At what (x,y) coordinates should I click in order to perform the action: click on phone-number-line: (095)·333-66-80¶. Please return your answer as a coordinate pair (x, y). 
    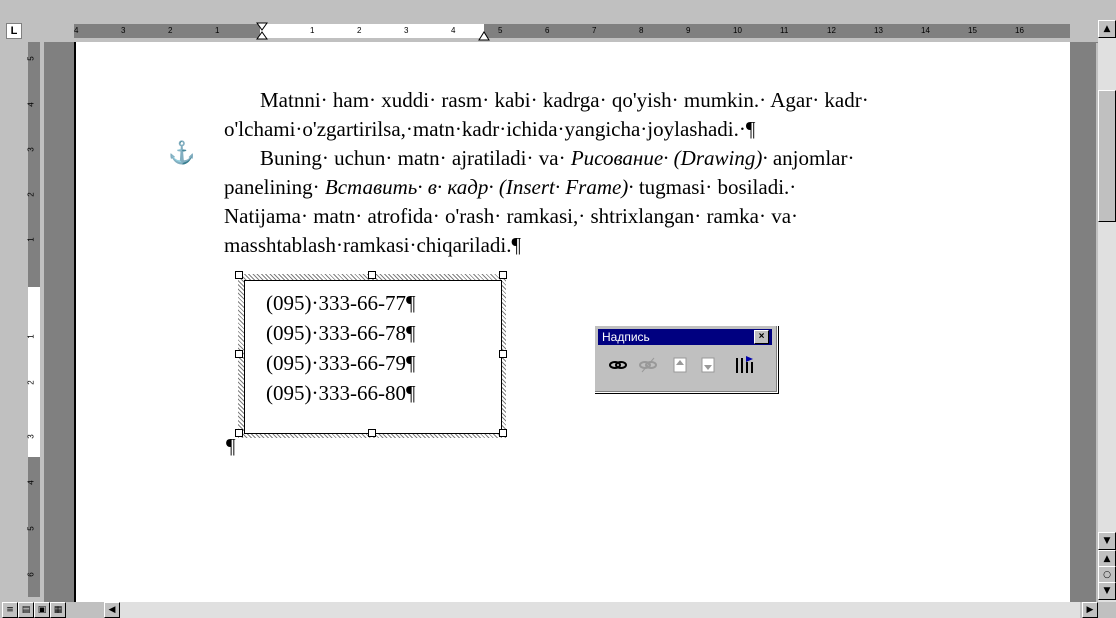
    Looking at the image, I should click on (340, 393).